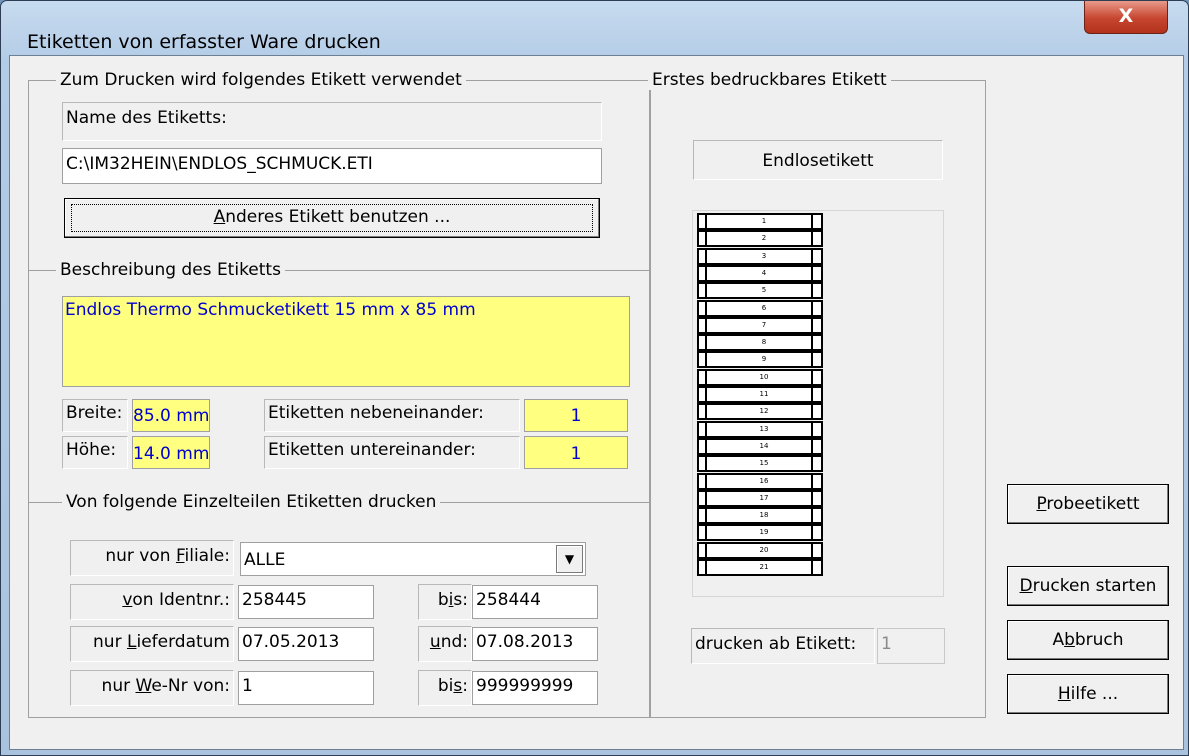 Image resolution: width=1189 pixels, height=756 pixels. What do you see at coordinates (170, 270) in the screenshot?
I see `description-legend: Beschreibung des Etiketts` at bounding box center [170, 270].